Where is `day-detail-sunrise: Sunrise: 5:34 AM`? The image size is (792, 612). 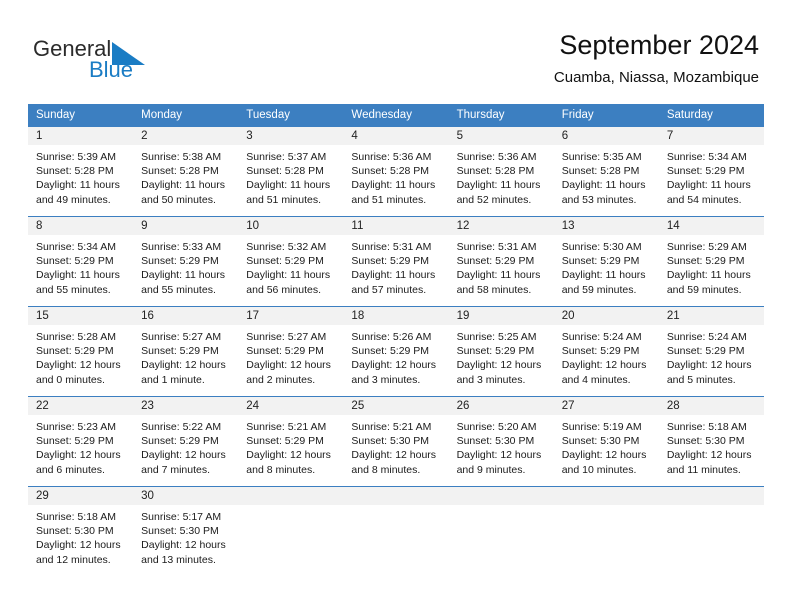
day-detail-sunrise: Sunrise: 5:34 AM is located at coordinates (76, 247).